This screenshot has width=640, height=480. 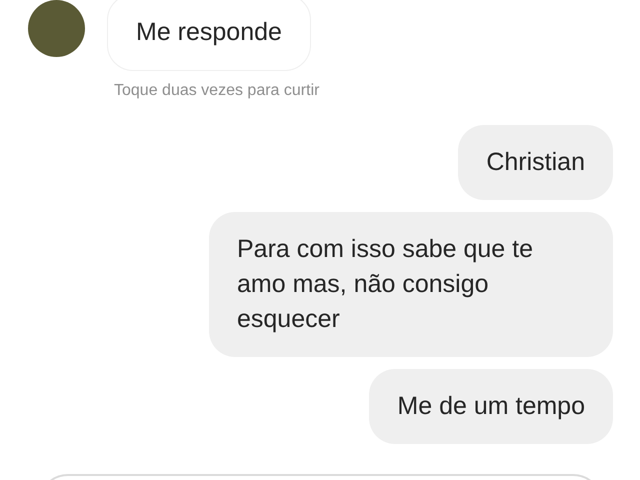 I want to click on message-bubble: Christian, so click(x=535, y=162).